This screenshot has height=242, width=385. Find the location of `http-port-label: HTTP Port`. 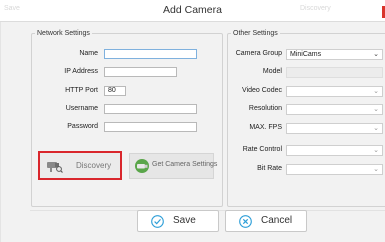

http-port-label: HTTP Port is located at coordinates (81, 90).